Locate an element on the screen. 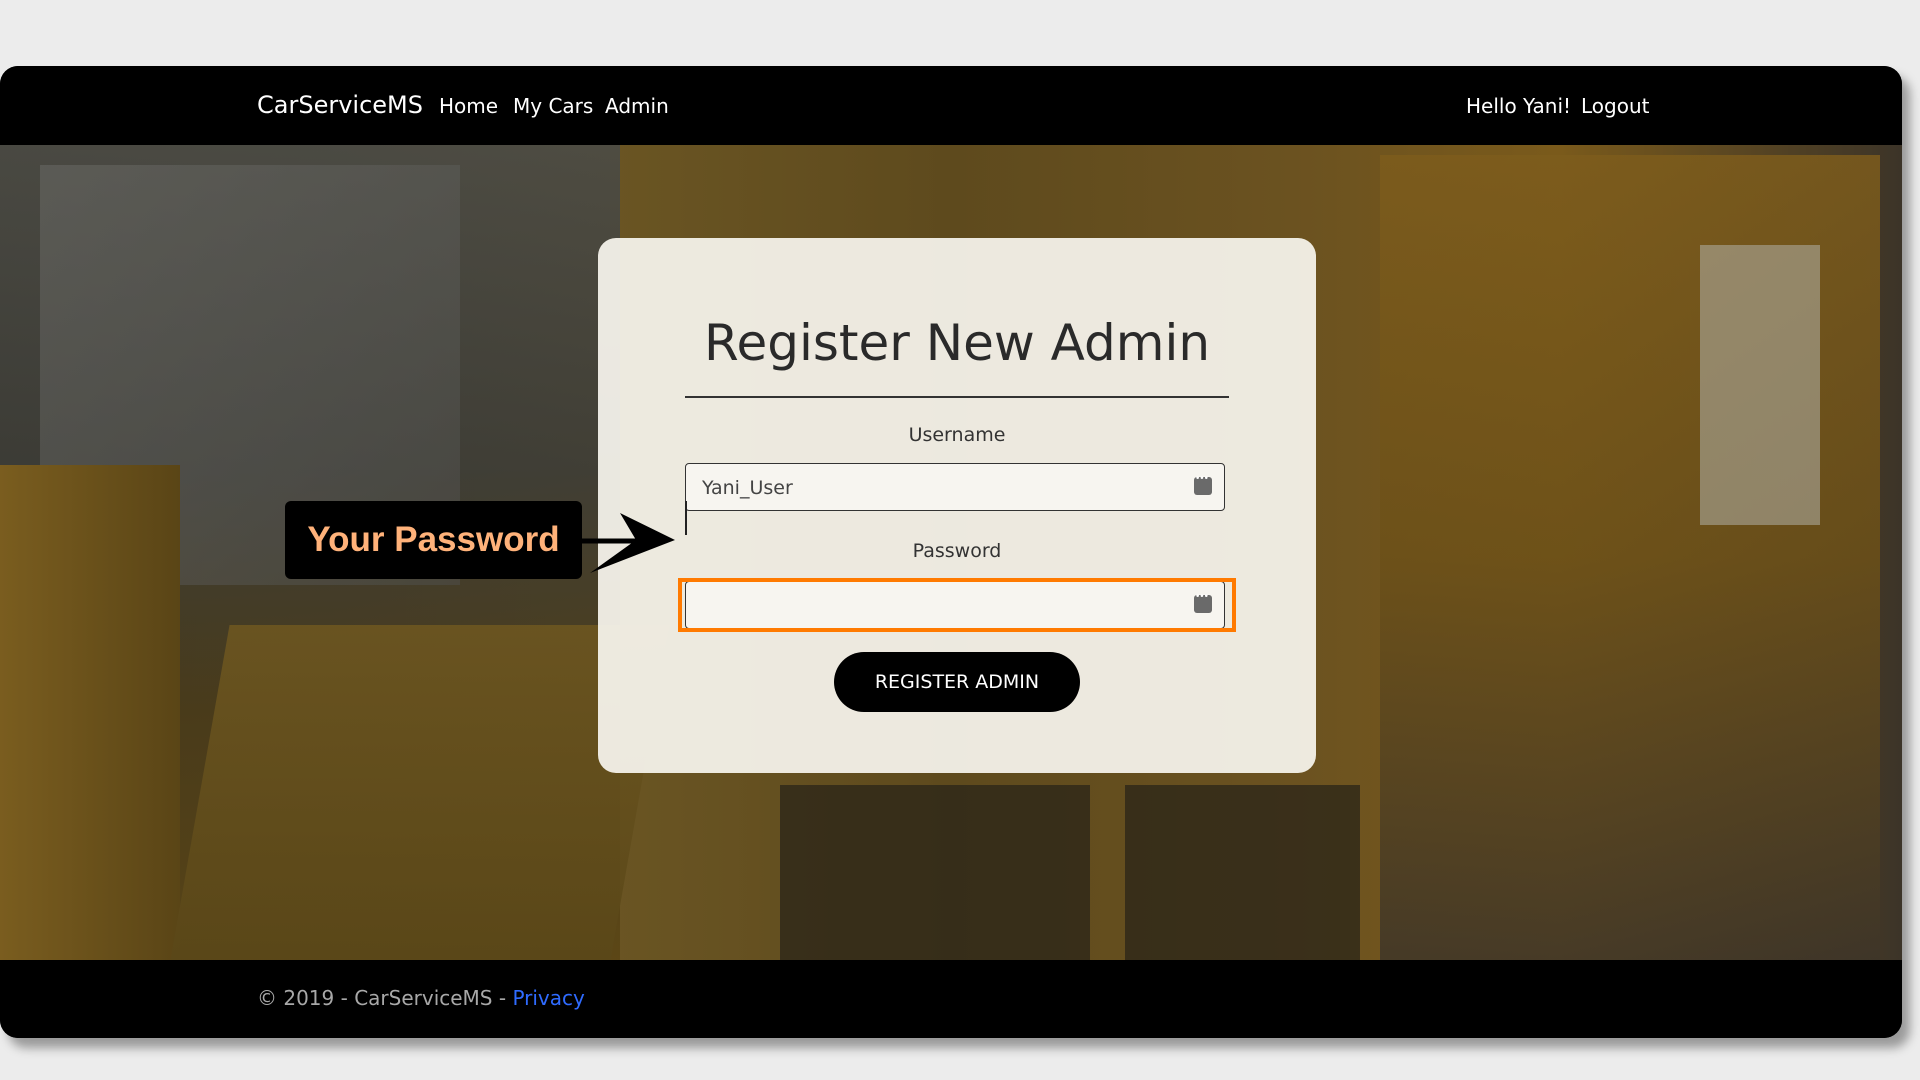 This screenshot has height=1080, width=1920. text-caret is located at coordinates (686, 518).